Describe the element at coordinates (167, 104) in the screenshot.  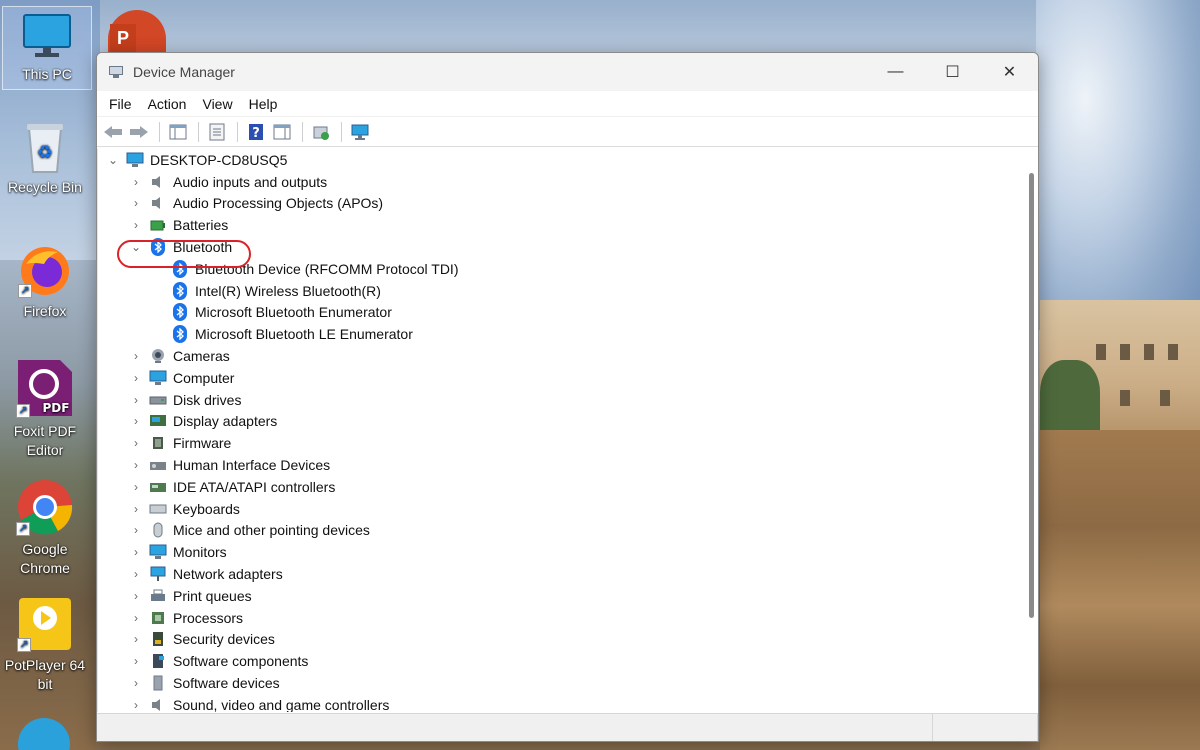
I see `menu-action: Action` at that location.